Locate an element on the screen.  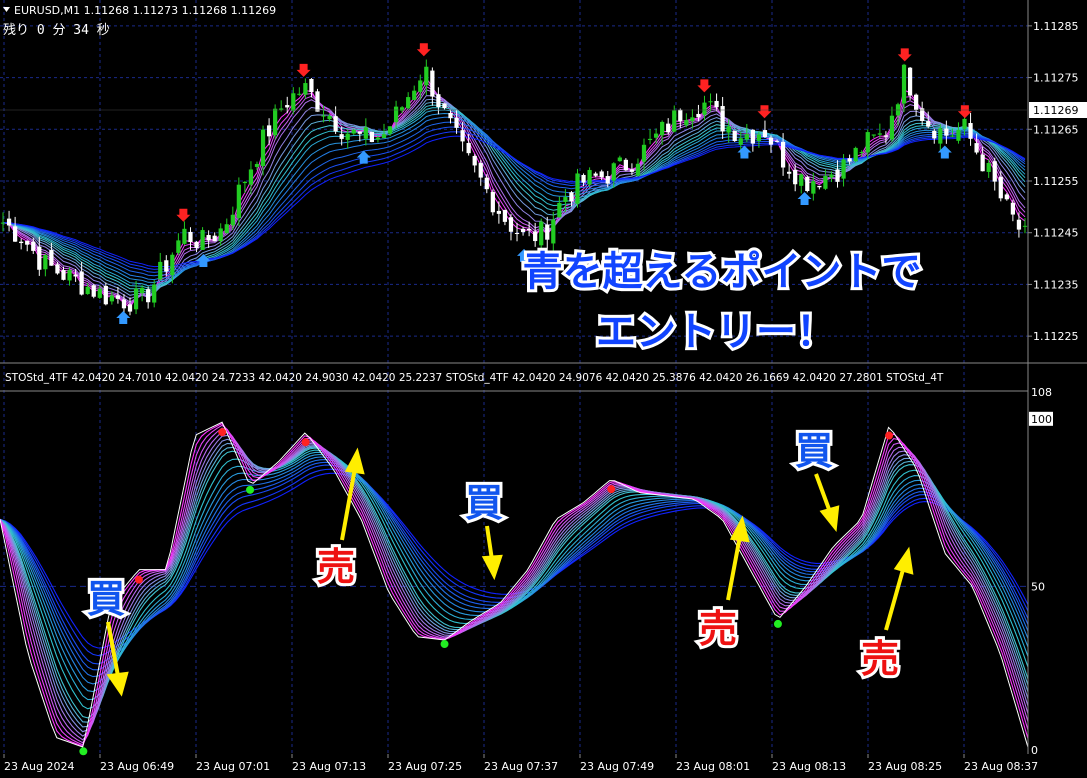
time-tick-label: 23 Aug 08:37 is located at coordinates (1001, 766).